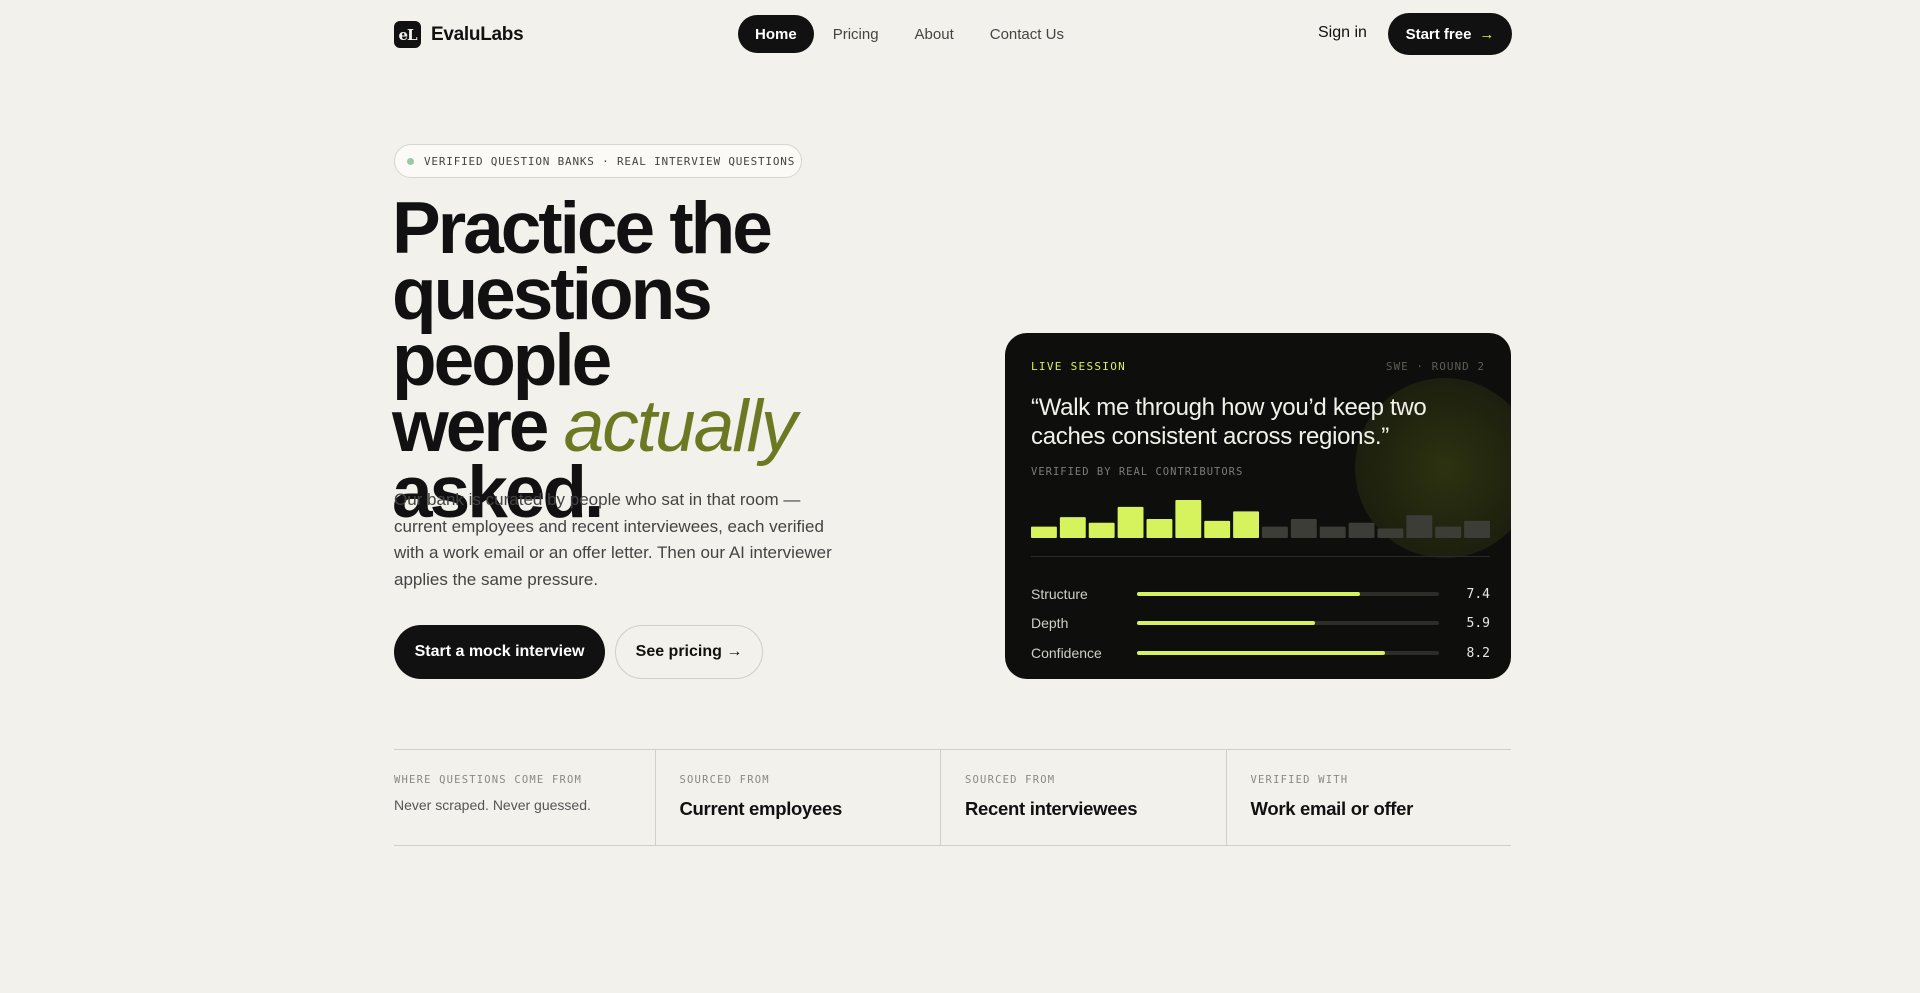  I want to click on card-divider, so click(1260, 556).